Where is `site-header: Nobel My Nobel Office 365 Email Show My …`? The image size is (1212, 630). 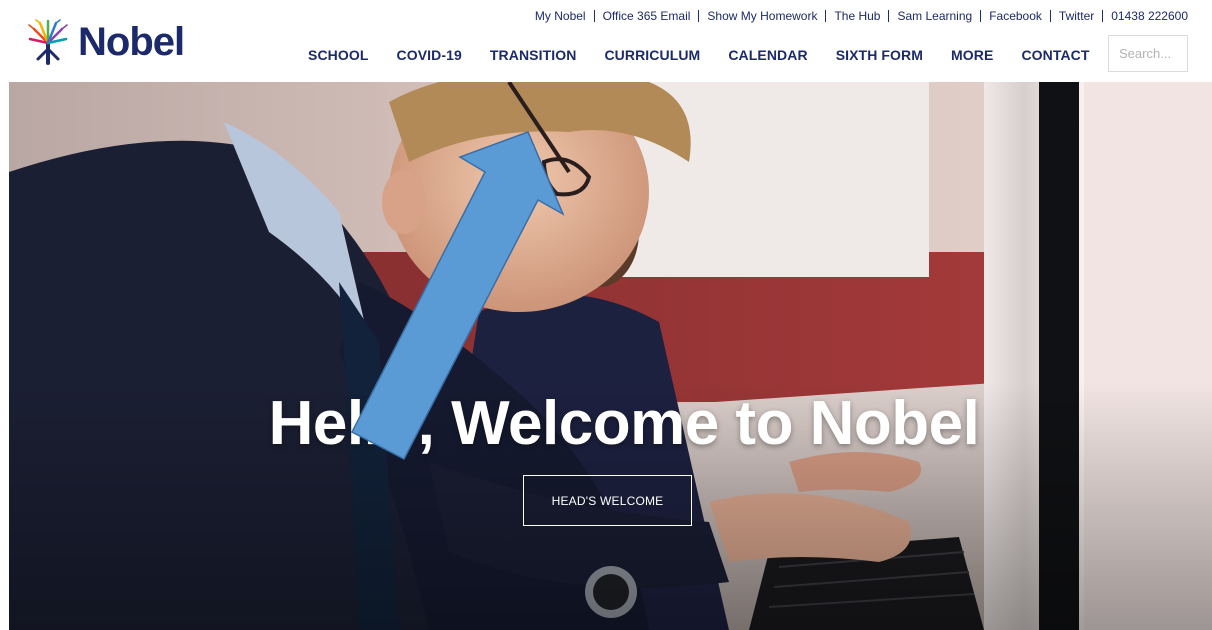 site-header: Nobel My Nobel Office 365 Email Show My … is located at coordinates (606, 41).